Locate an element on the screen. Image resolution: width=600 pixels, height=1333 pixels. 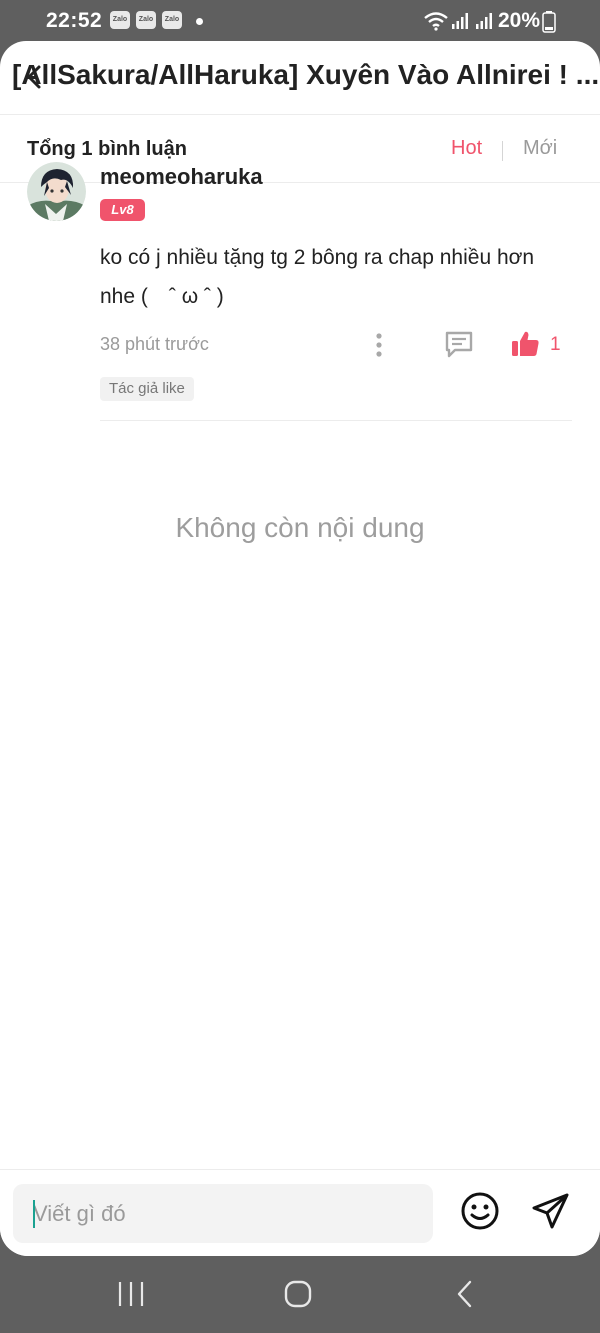
comment-input-bar is located at coordinates (300, 1212).